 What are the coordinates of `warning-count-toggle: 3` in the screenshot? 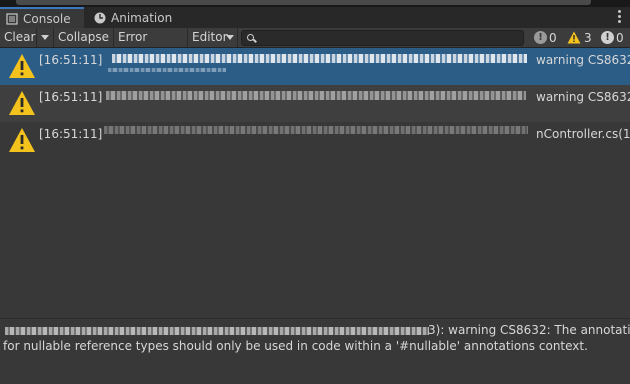 It's located at (579, 37).